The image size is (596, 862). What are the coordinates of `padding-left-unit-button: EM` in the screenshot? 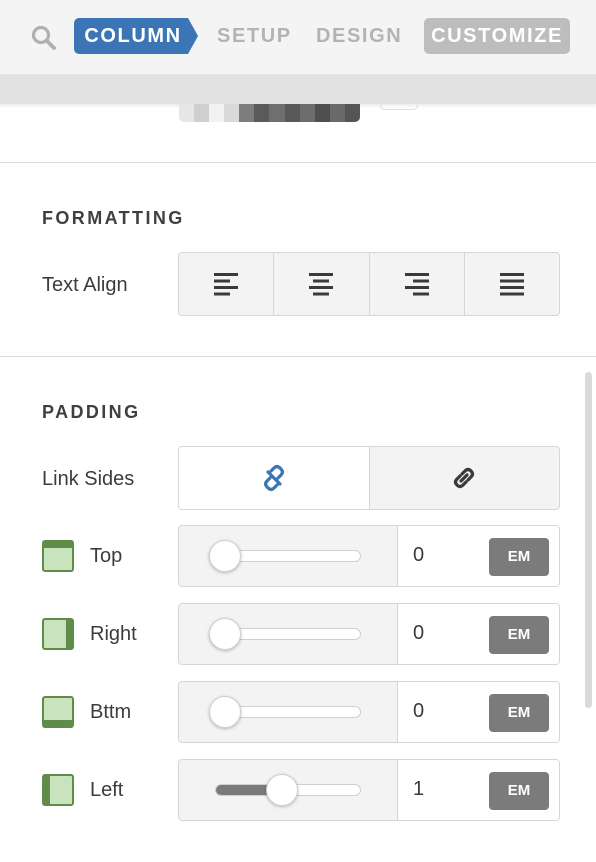 It's located at (519, 791).